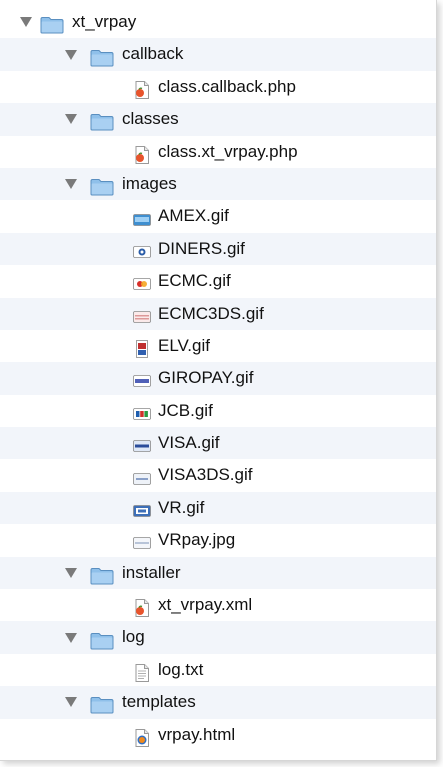 Image resolution: width=443 pixels, height=767 pixels. Describe the element at coordinates (150, 119) in the screenshot. I see `folder-label: classes` at that location.